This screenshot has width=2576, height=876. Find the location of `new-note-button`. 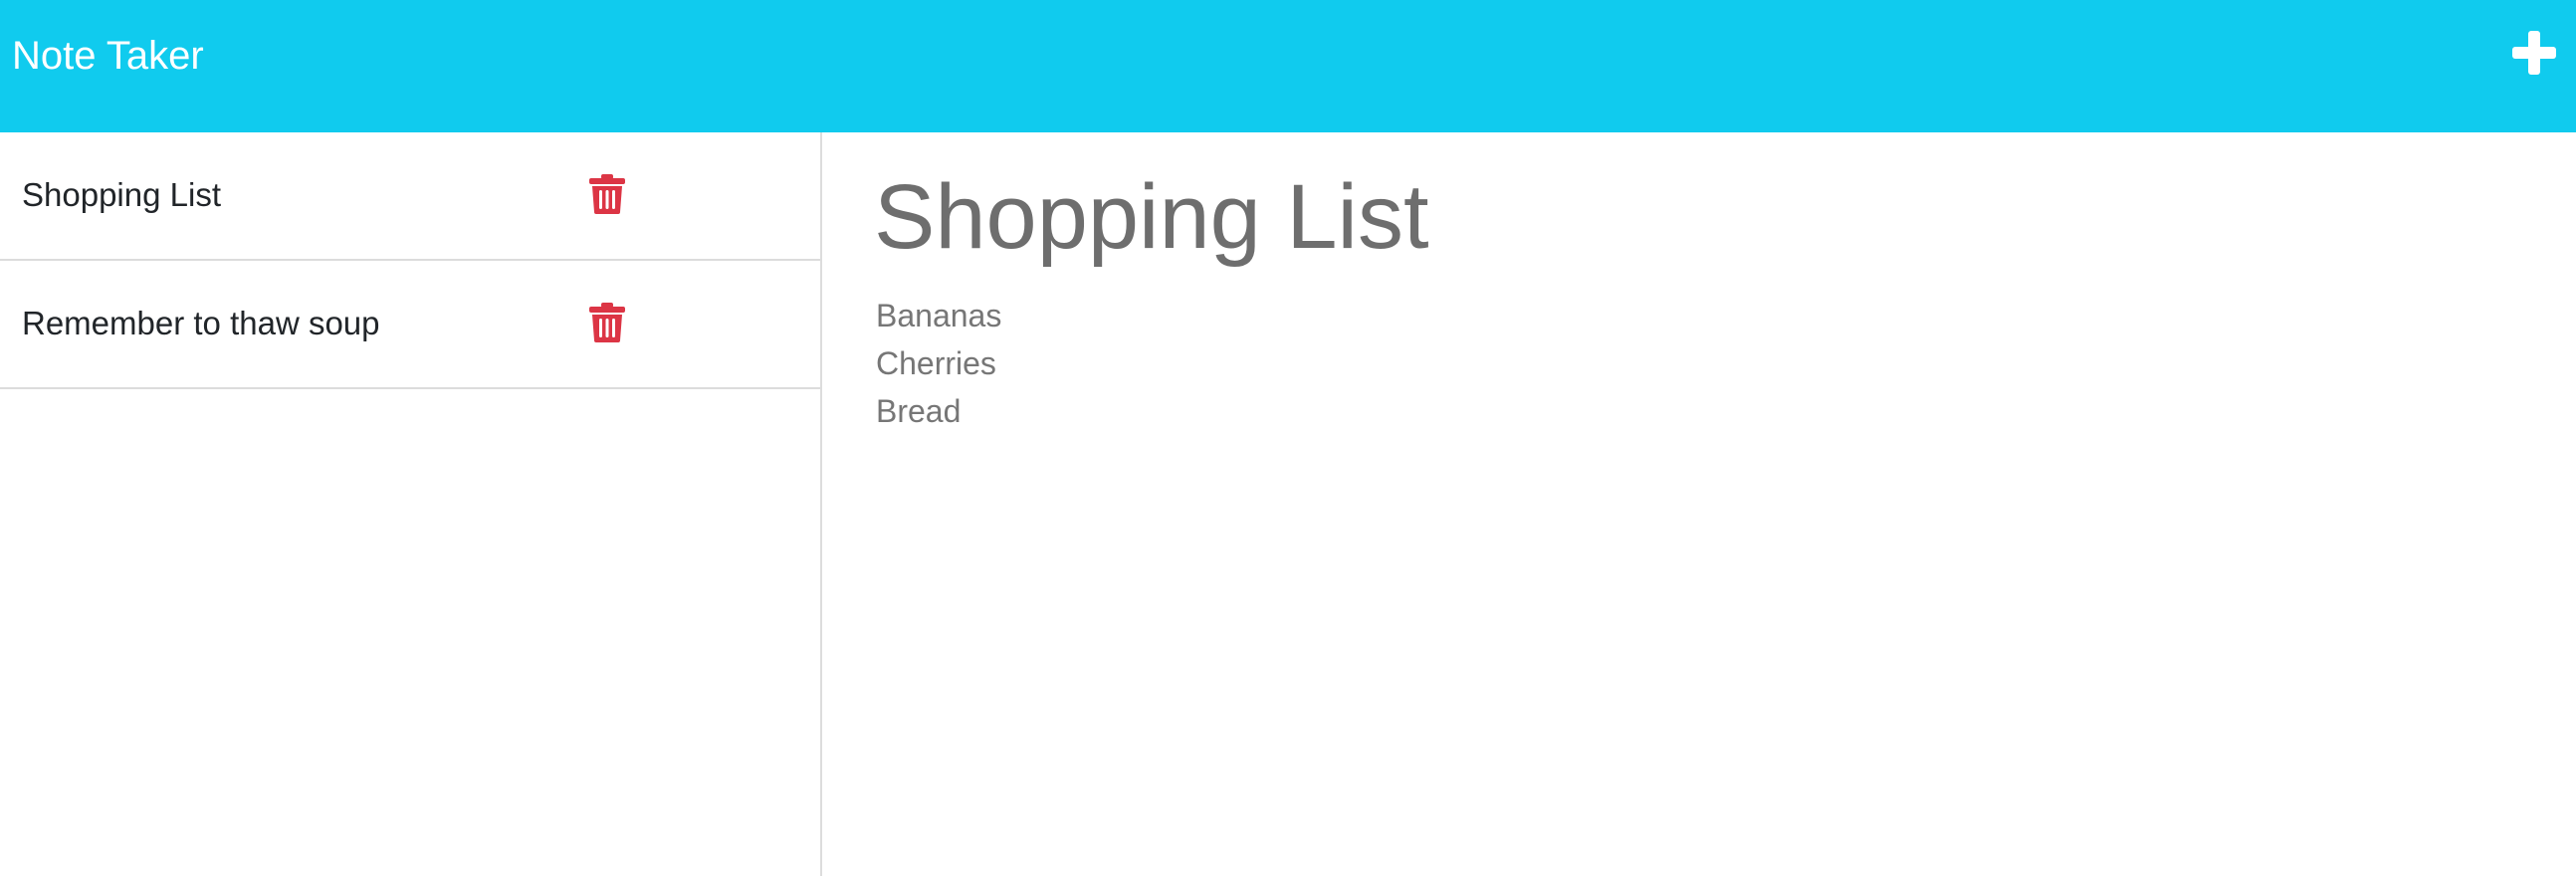

new-note-button is located at coordinates (2534, 53).